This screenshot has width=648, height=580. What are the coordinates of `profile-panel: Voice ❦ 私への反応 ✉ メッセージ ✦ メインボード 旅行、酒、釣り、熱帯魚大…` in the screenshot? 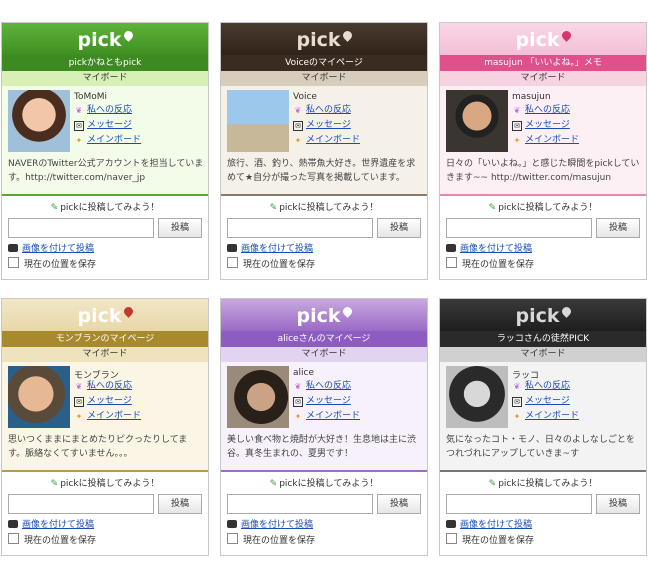 It's located at (324, 141).